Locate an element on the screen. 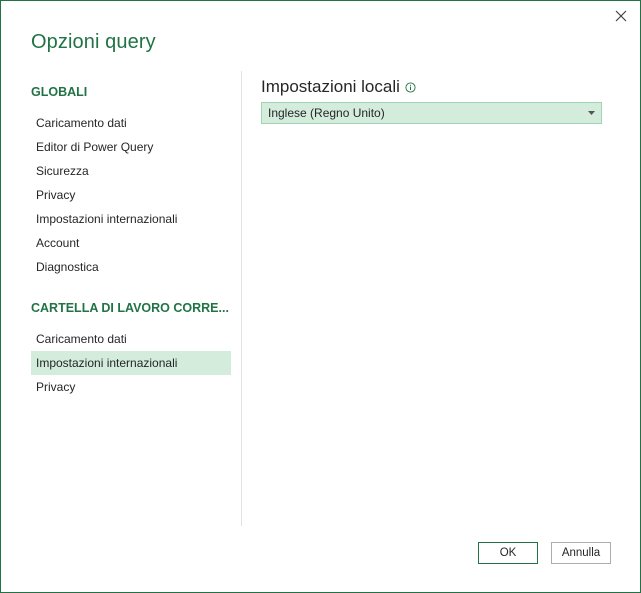 This screenshot has width=641, height=593. sidebar-item-global-security: Sicurezza is located at coordinates (131, 171).